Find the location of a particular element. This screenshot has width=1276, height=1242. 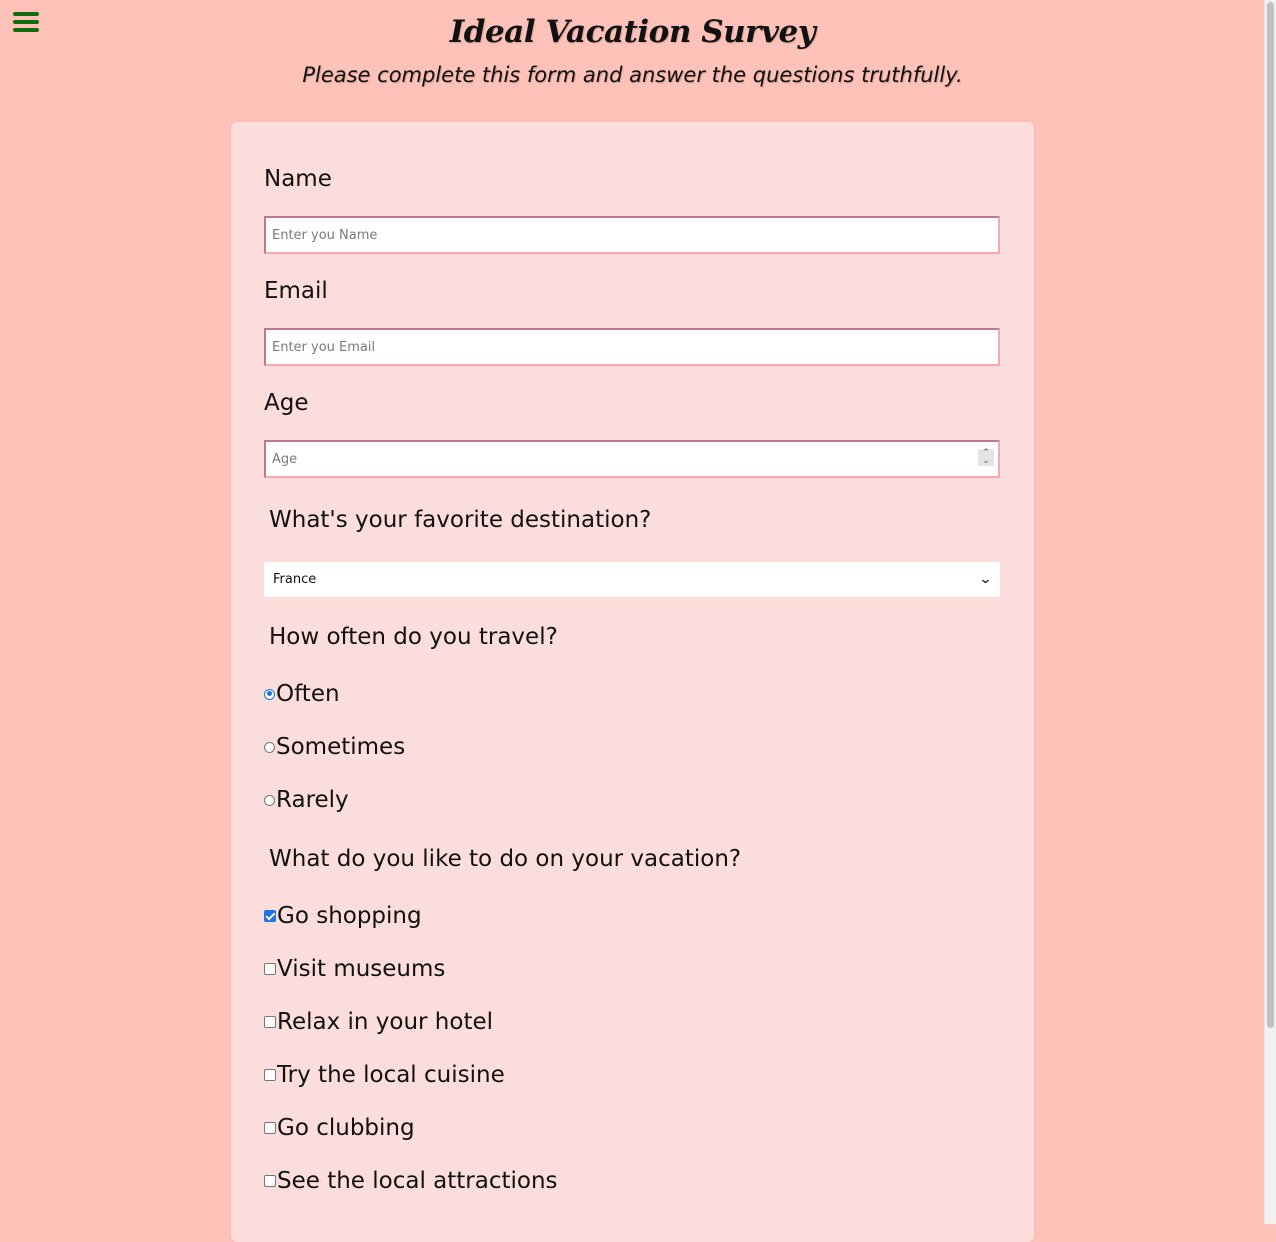

checkbox-label: Visit museums is located at coordinates (361, 969).